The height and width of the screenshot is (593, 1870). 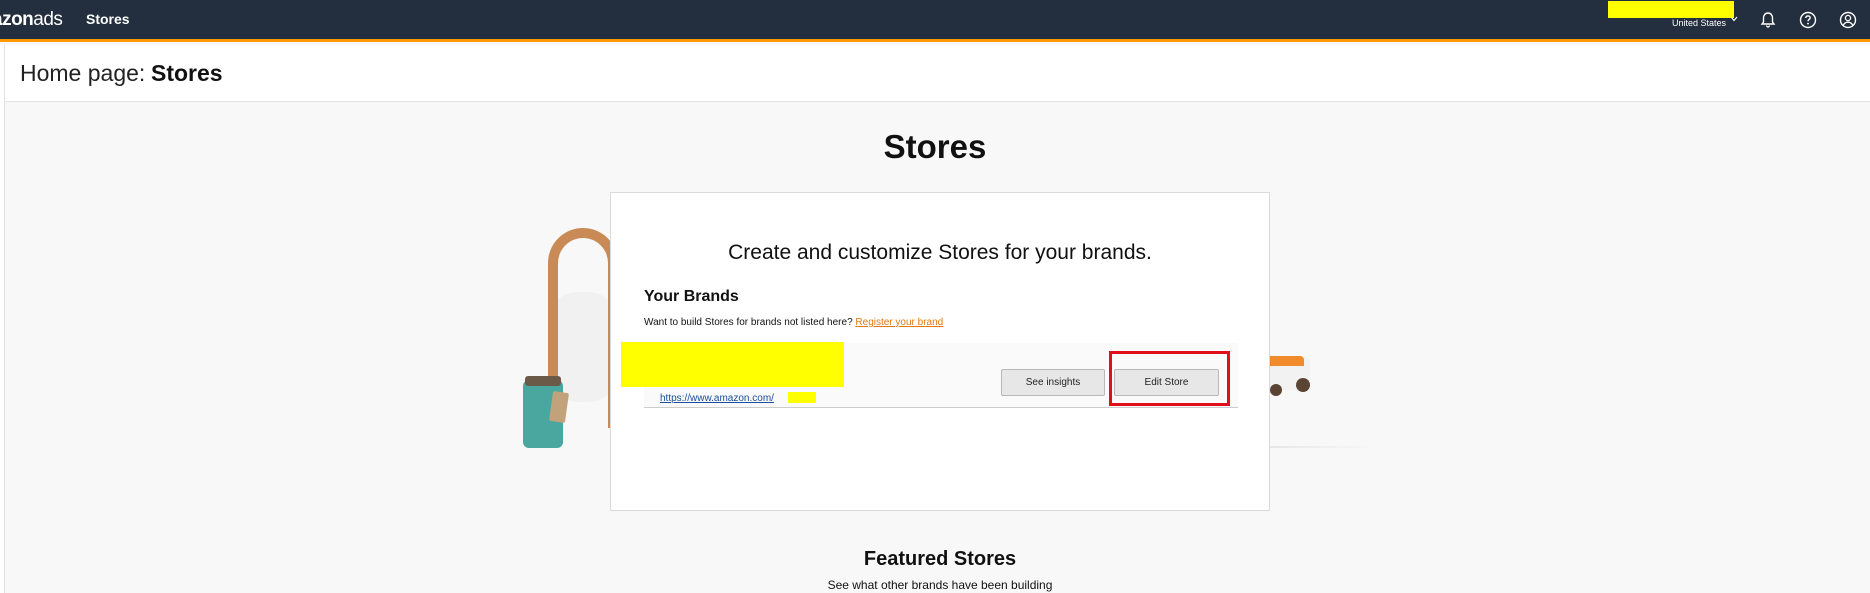 I want to click on page-header: Home page: Stores, so click(x=937, y=73).